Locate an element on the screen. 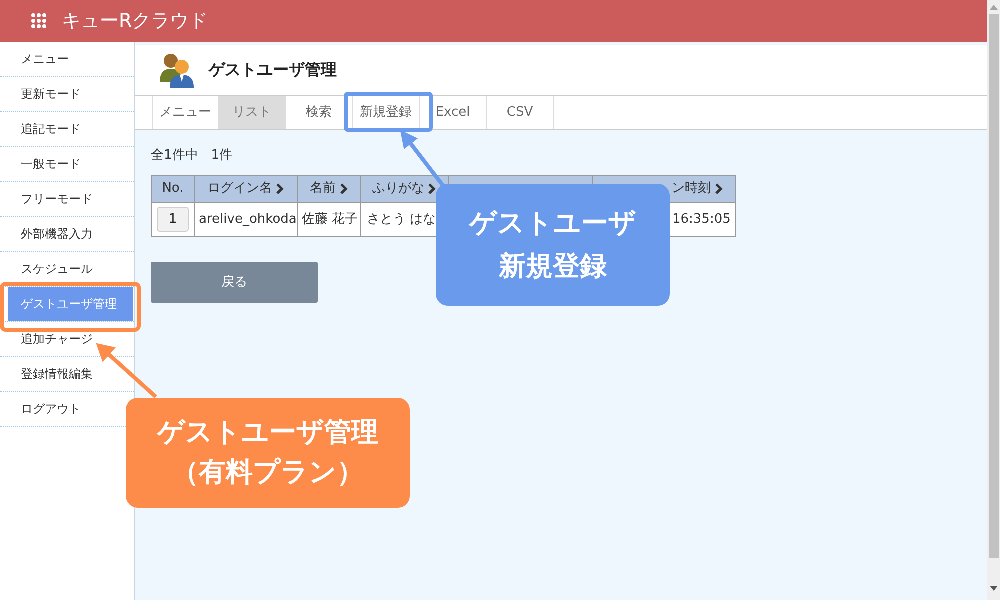  sidebar-item: フリーモード is located at coordinates (57, 199).